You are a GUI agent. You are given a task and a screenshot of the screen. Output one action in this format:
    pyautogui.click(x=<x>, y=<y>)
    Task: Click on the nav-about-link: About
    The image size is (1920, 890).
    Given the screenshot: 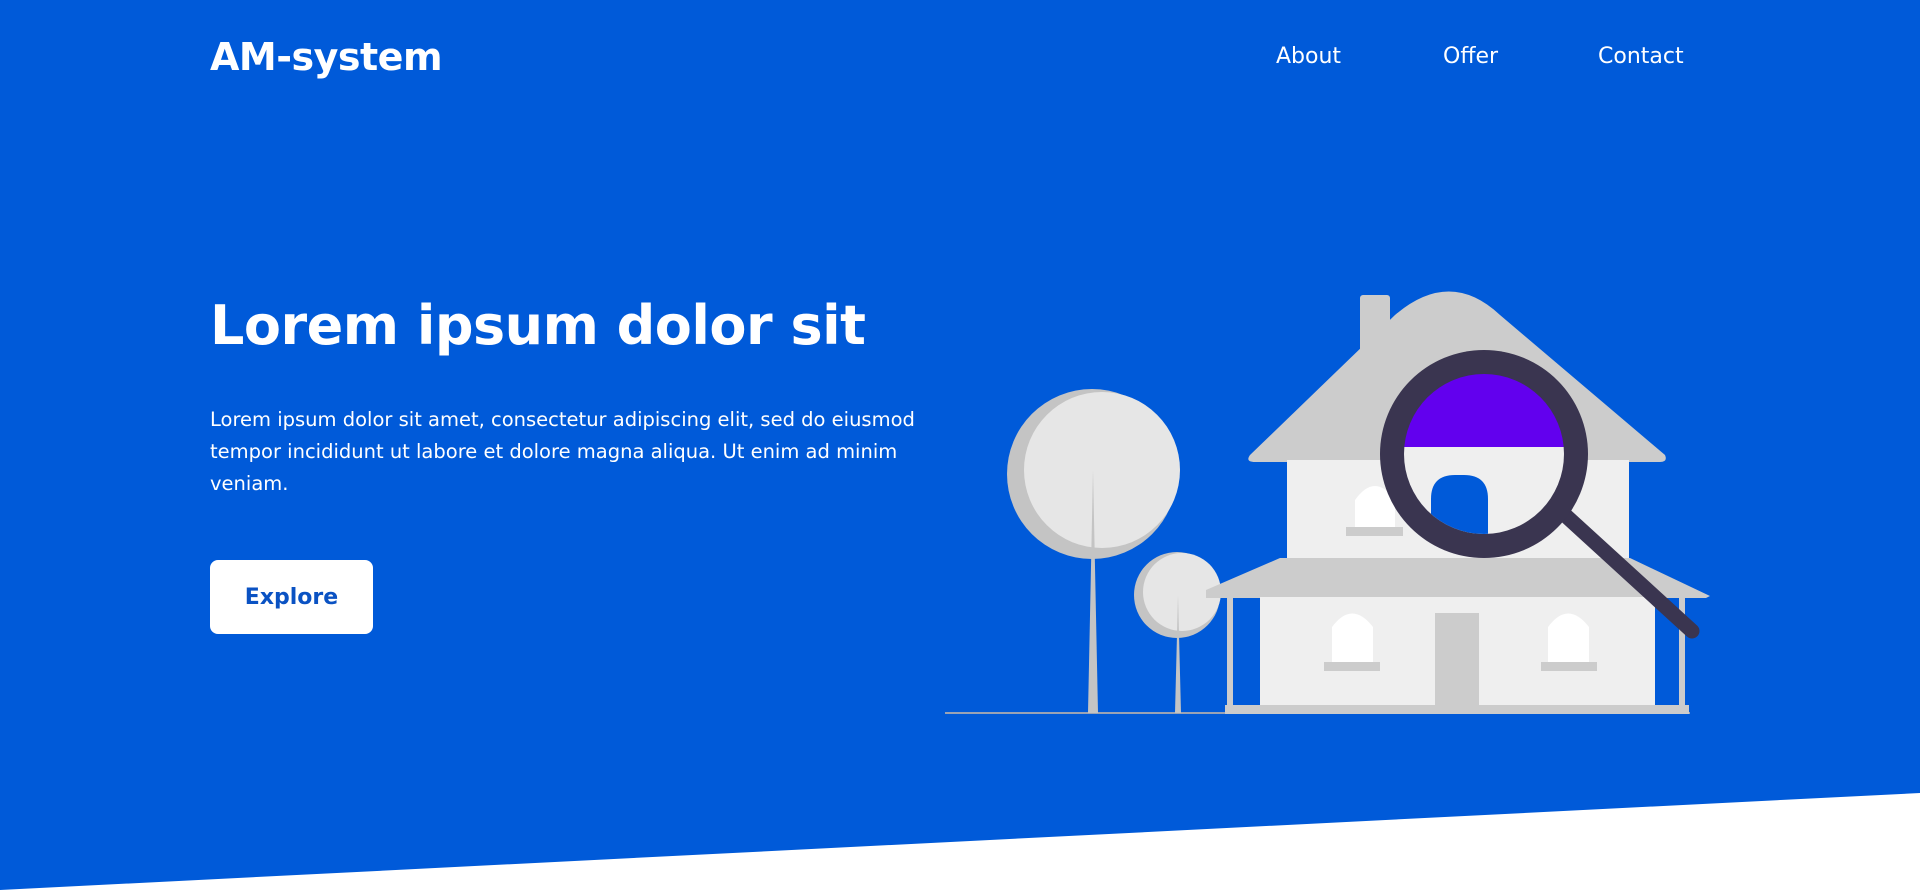 What is the action you would take?
    pyautogui.click(x=1308, y=57)
    